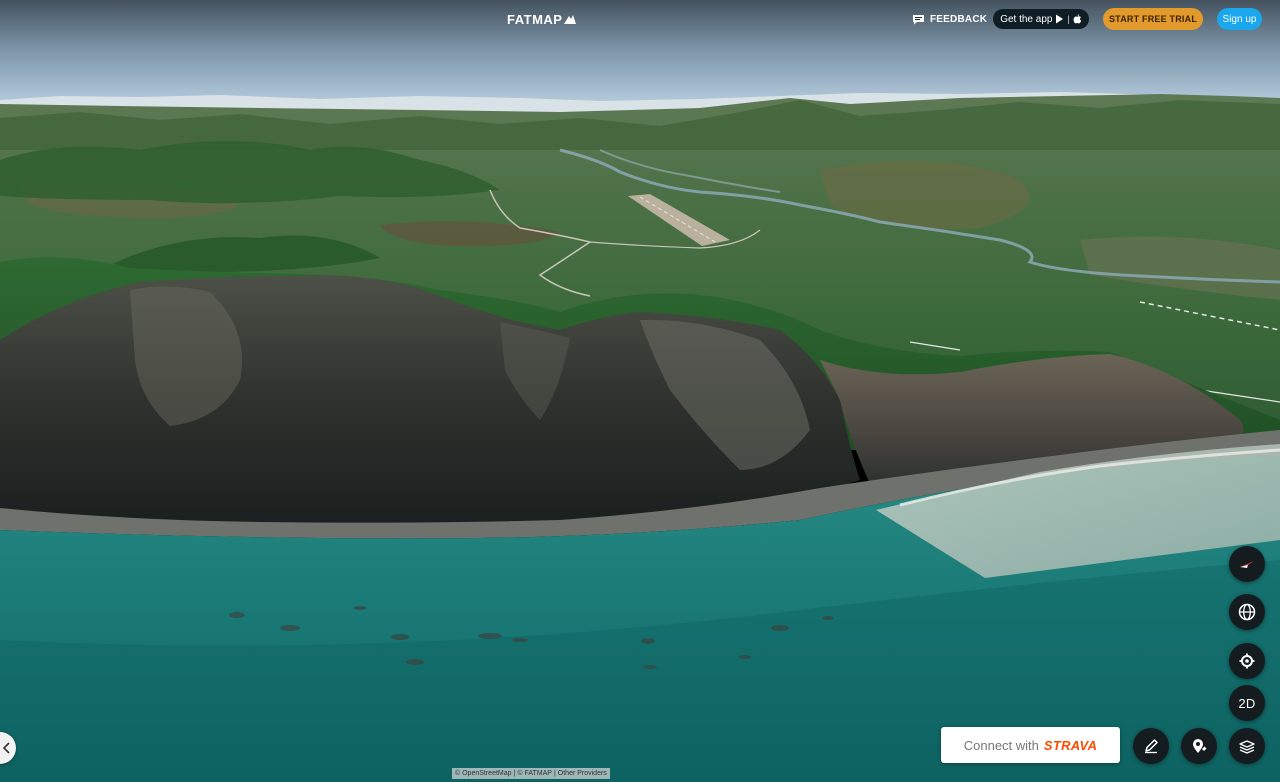 The width and height of the screenshot is (1280, 782). Describe the element at coordinates (1001, 745) in the screenshot. I see `connect-with-label: Connect with` at that location.